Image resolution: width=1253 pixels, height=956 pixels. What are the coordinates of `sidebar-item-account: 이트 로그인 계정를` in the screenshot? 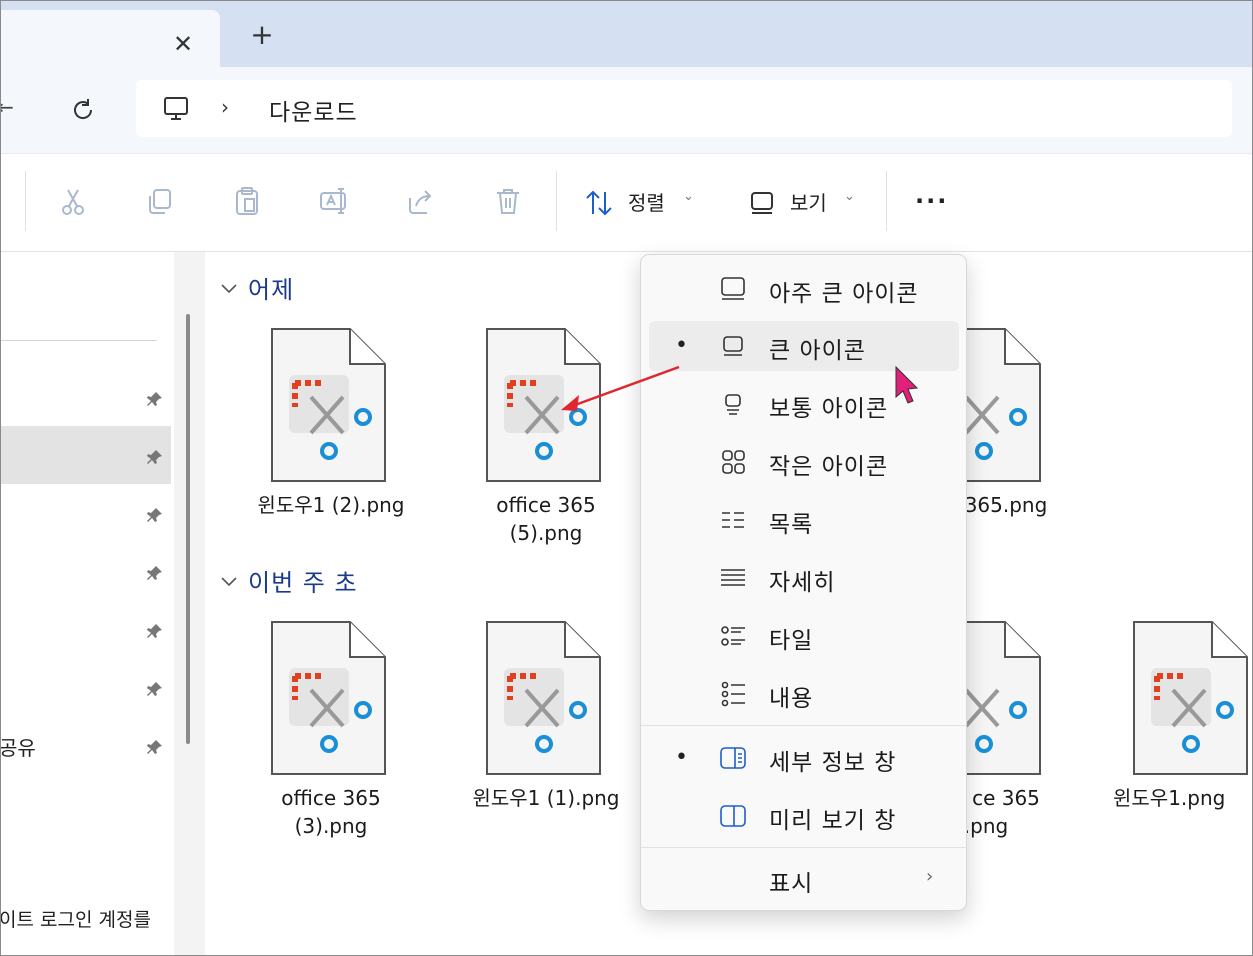 It's located at (76, 918).